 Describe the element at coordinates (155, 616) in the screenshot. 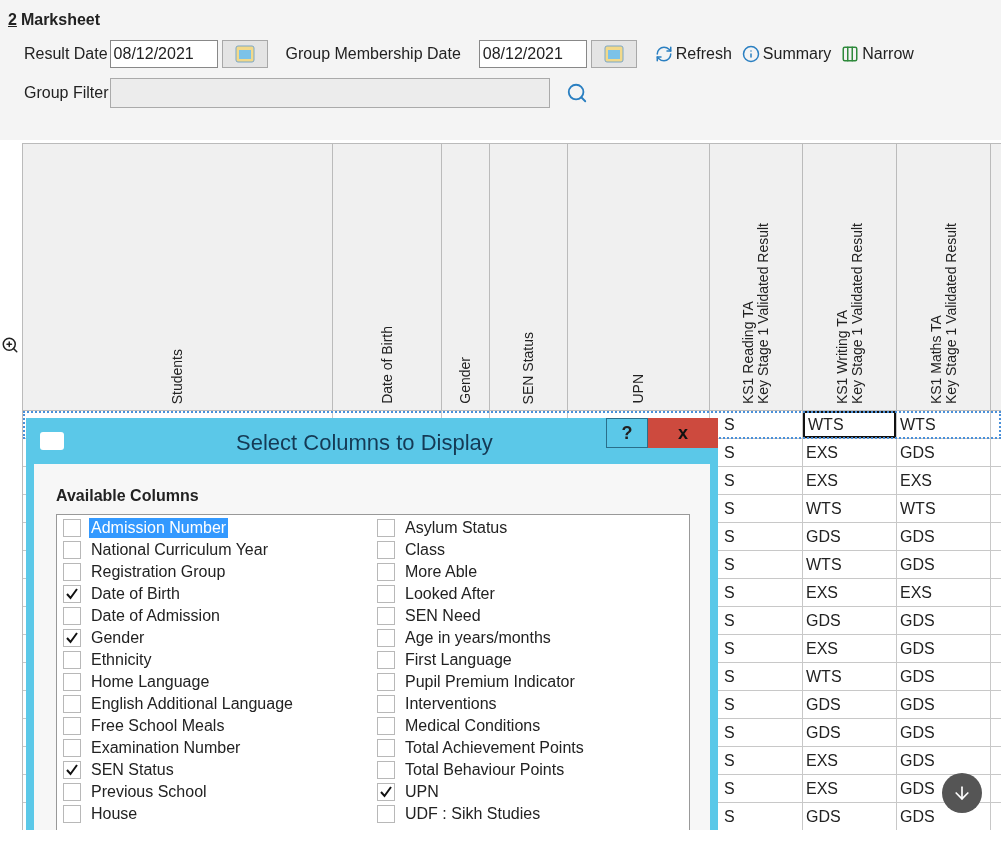

I see `column-option: Date of Admission` at that location.